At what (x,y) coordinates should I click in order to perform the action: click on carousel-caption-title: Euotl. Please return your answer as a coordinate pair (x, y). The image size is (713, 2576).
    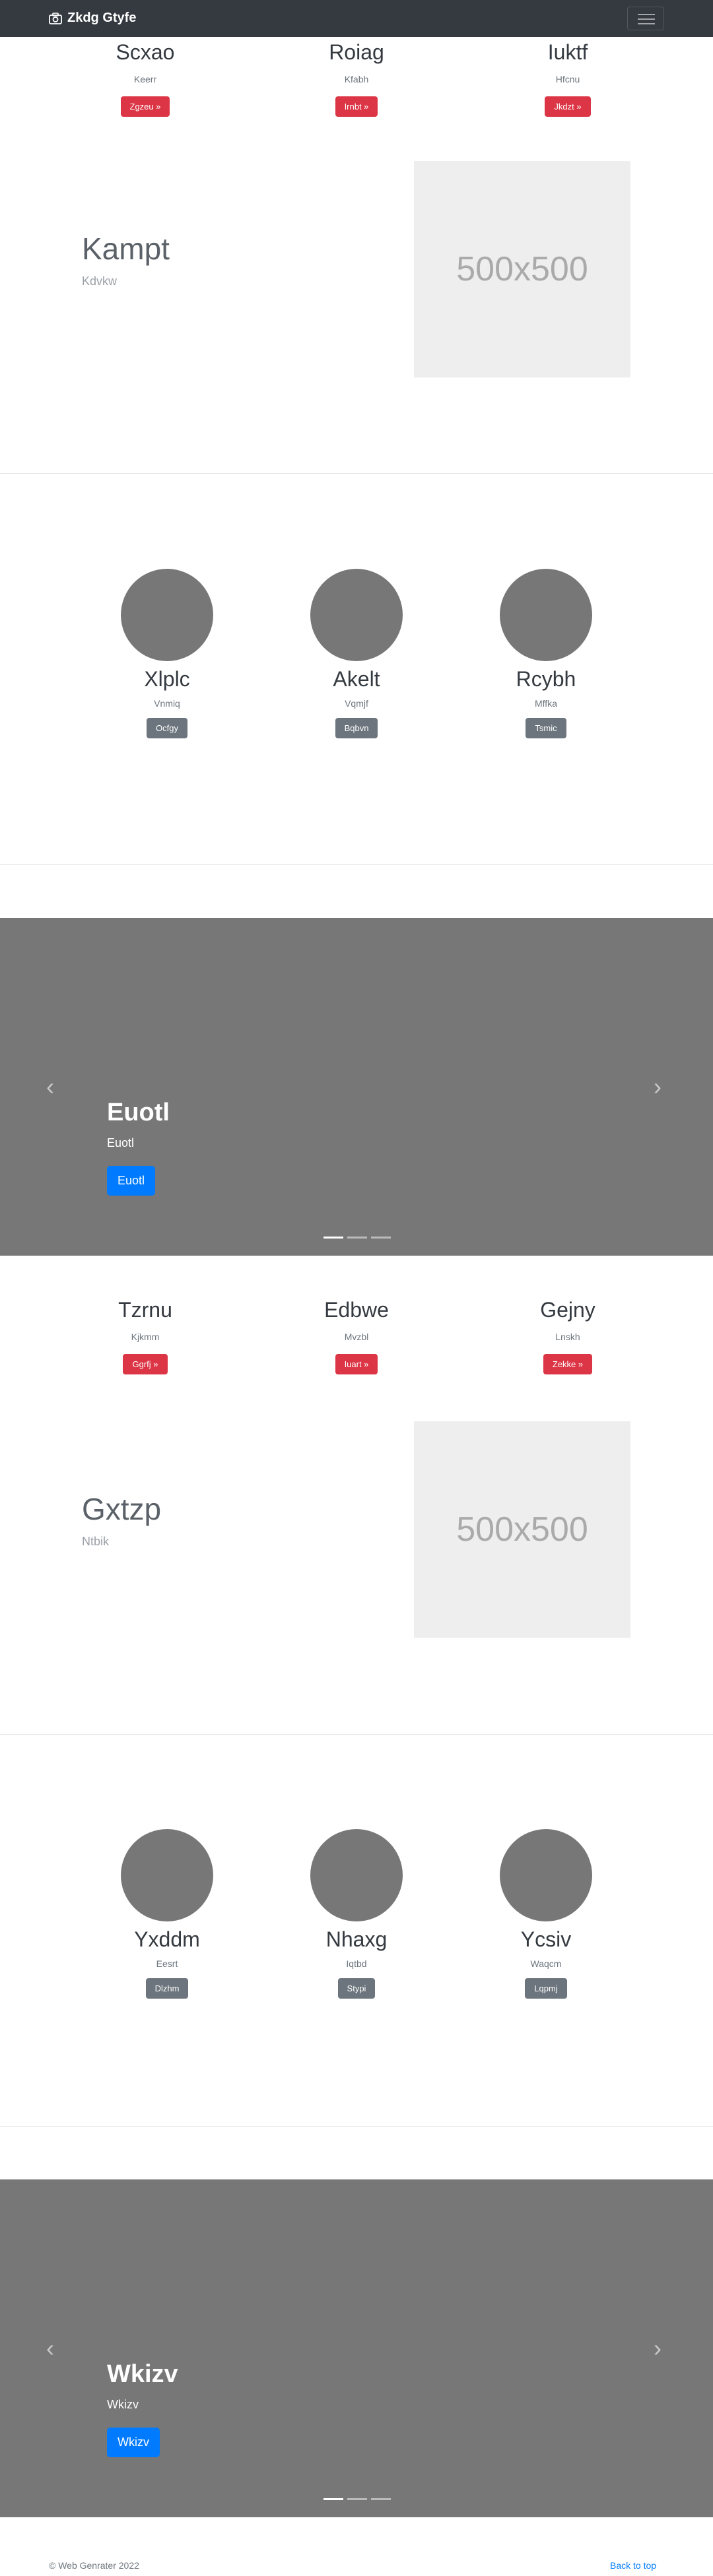
    Looking at the image, I should click on (138, 1112).